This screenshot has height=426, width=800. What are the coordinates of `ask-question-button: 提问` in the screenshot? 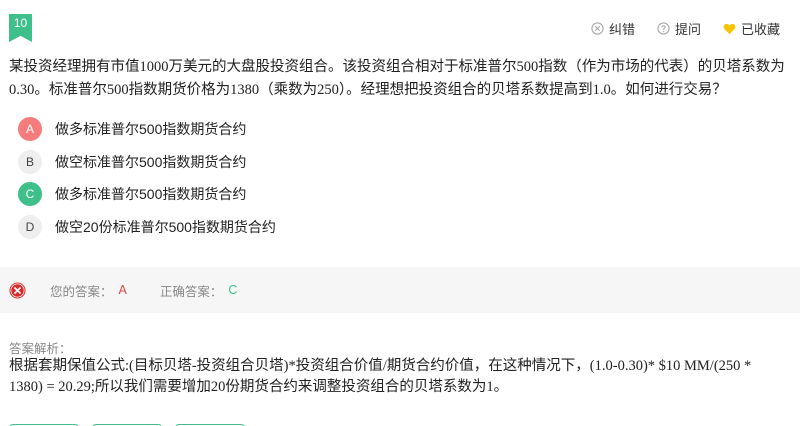 It's located at (679, 28).